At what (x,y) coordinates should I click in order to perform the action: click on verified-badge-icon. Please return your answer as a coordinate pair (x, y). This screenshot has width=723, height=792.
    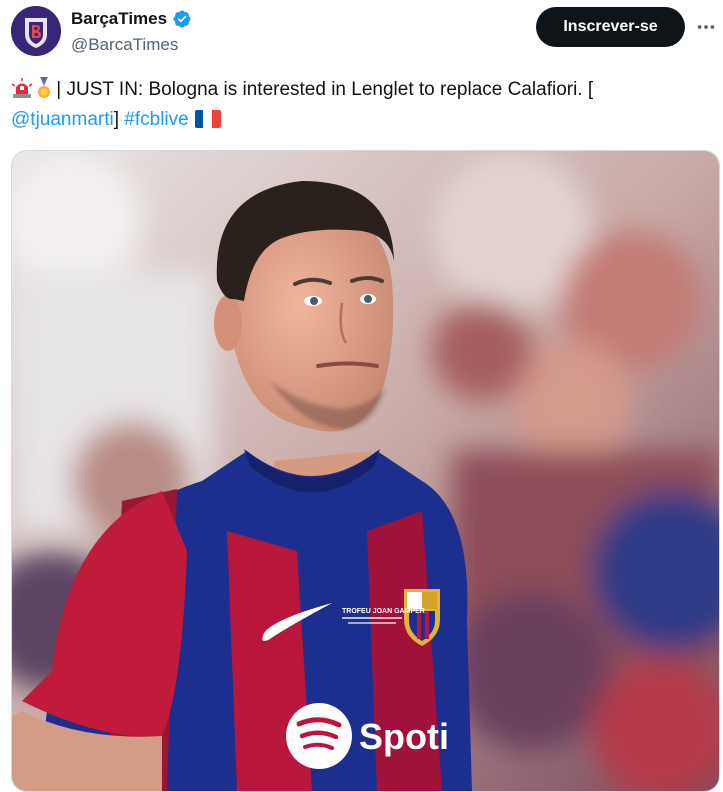
    Looking at the image, I should click on (182, 19).